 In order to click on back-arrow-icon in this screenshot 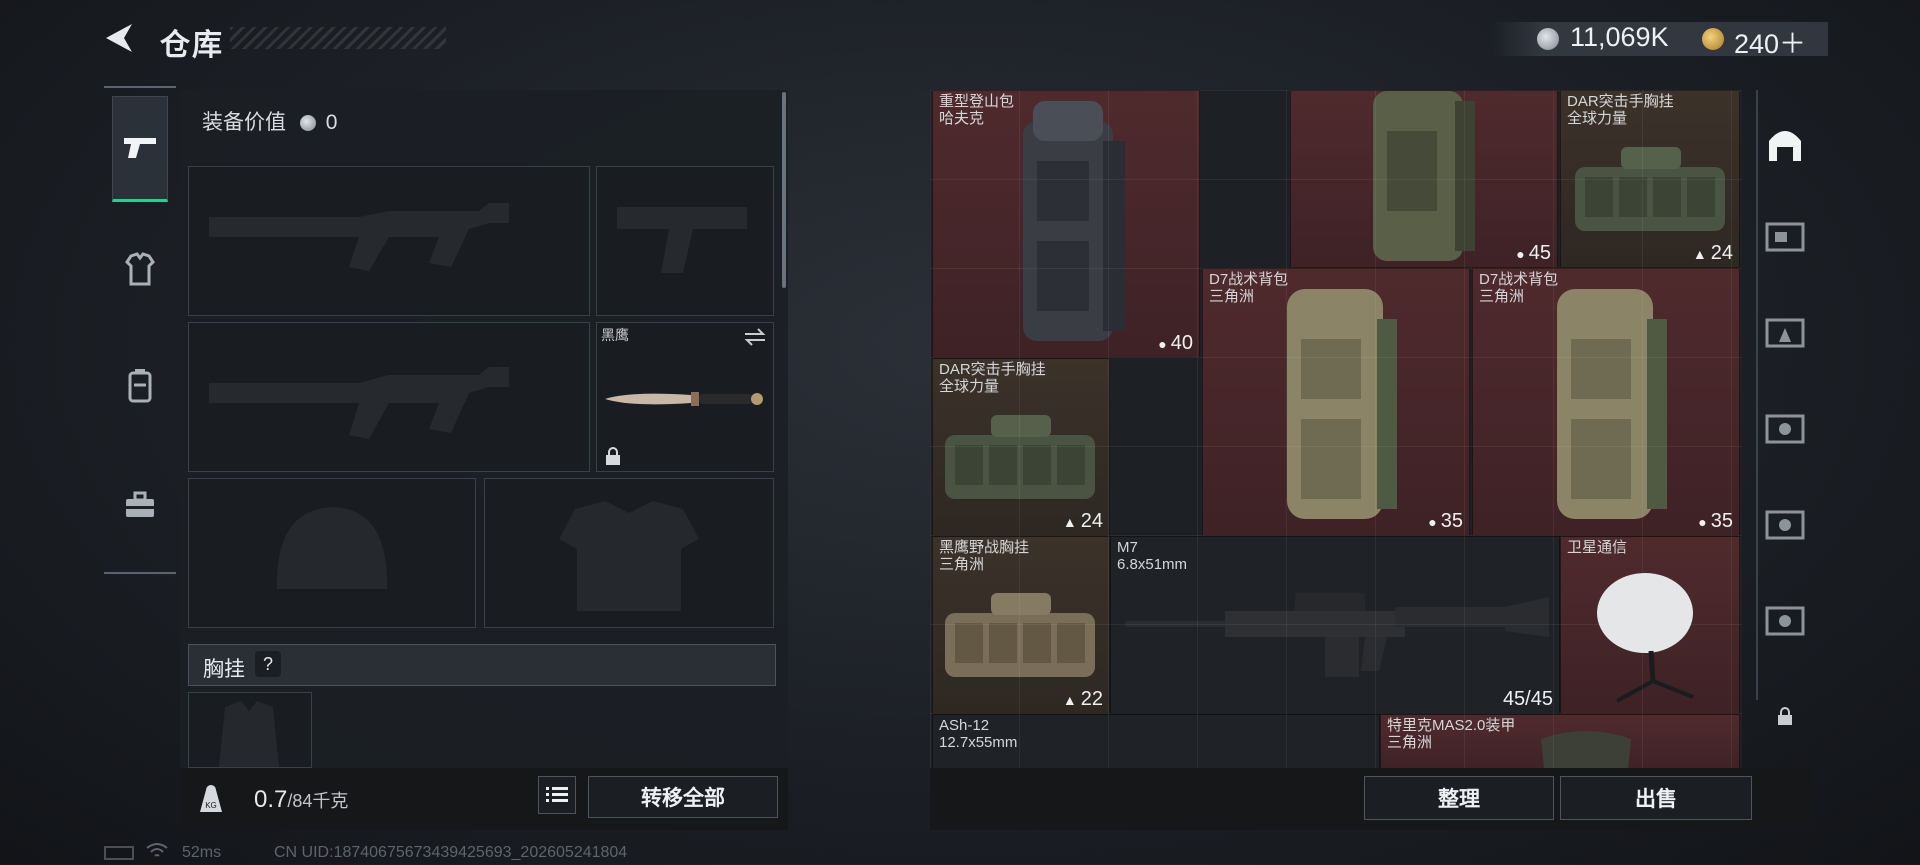, I will do `click(119, 38)`.